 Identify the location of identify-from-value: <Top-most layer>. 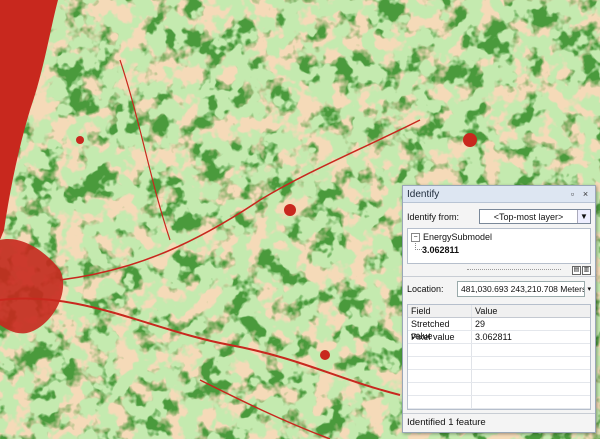
(528, 216).